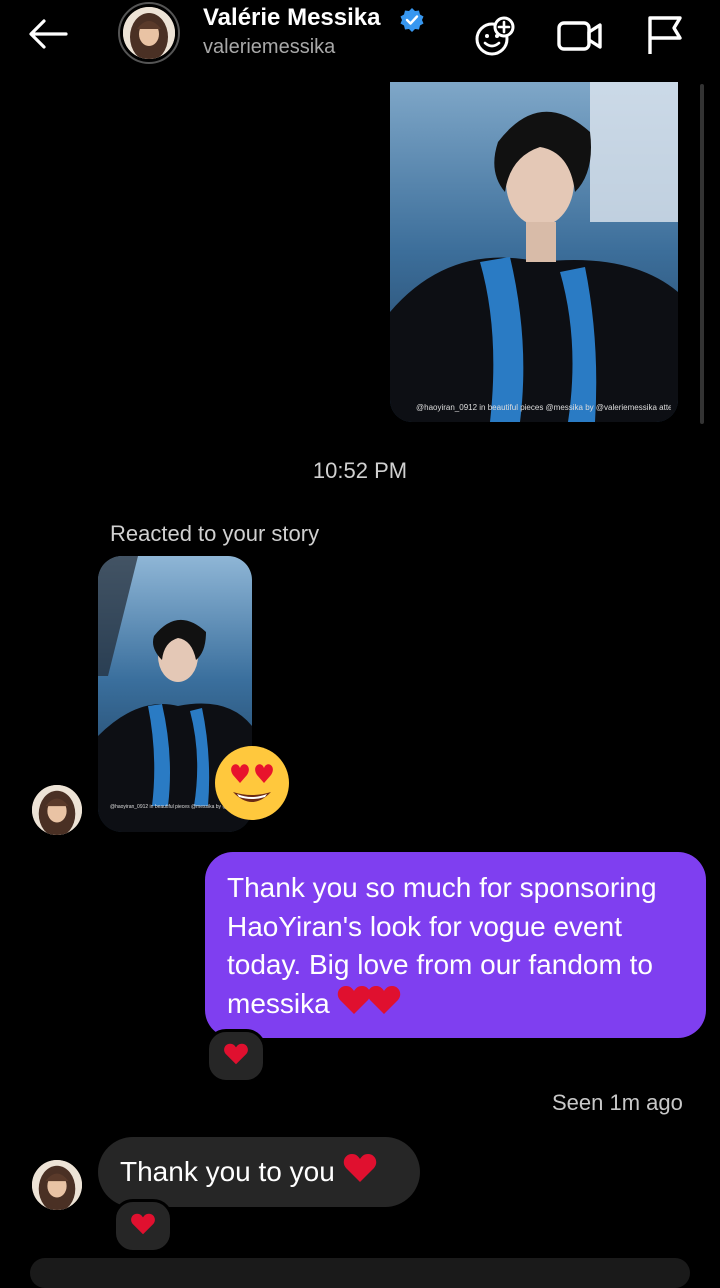  I want to click on flag-icon, so click(666, 36).